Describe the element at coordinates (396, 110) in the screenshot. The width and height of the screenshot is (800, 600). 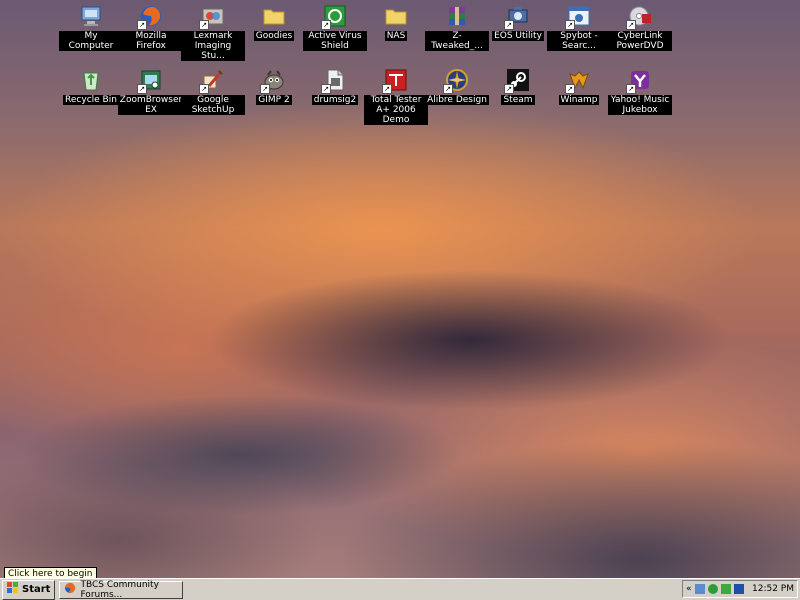
I see `icon-label: Total Tester A+ 2006 Demo` at that location.